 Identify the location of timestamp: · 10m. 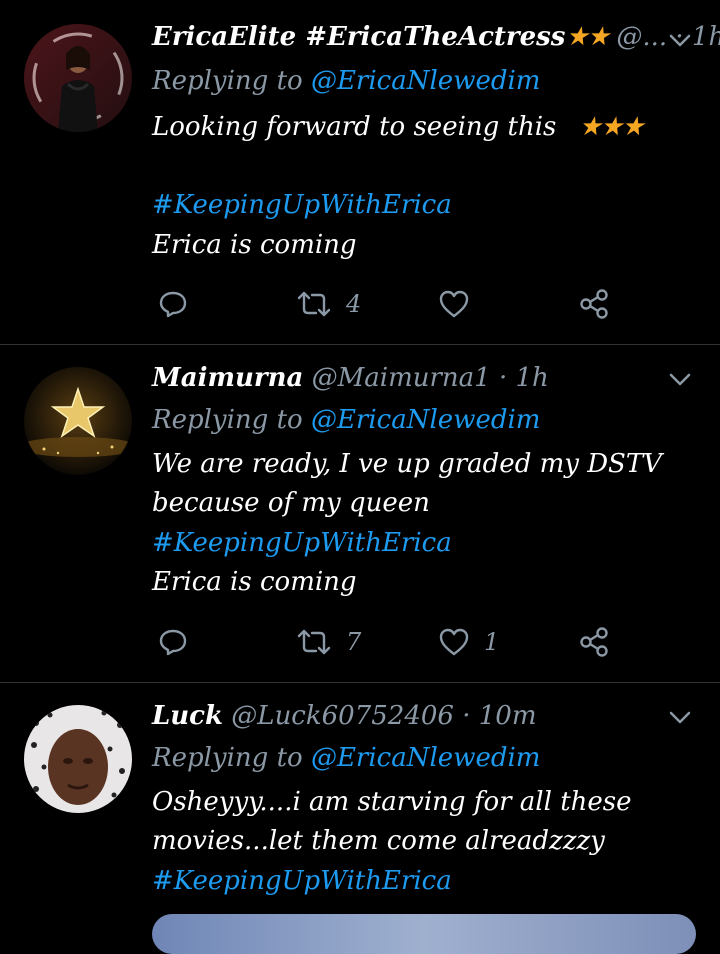
(499, 716).